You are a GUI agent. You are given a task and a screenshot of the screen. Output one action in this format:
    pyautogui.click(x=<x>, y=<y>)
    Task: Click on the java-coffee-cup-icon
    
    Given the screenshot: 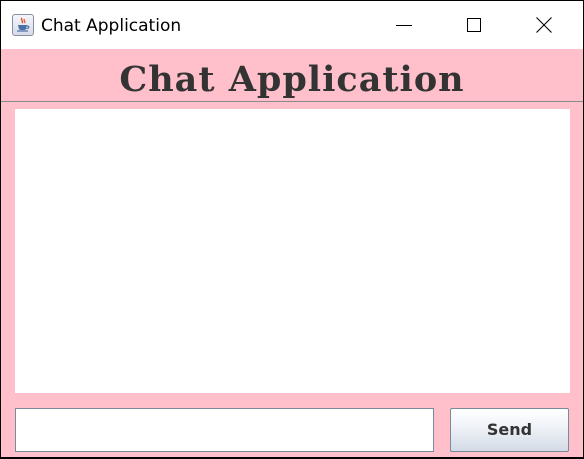 What is the action you would take?
    pyautogui.click(x=23, y=25)
    